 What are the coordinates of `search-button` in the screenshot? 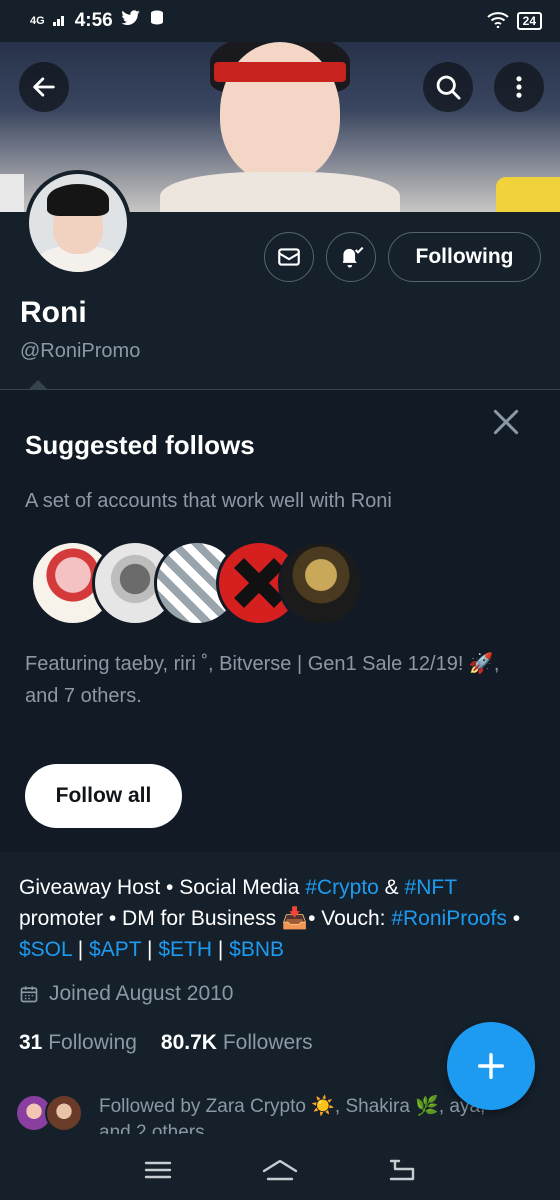 It's located at (448, 87).